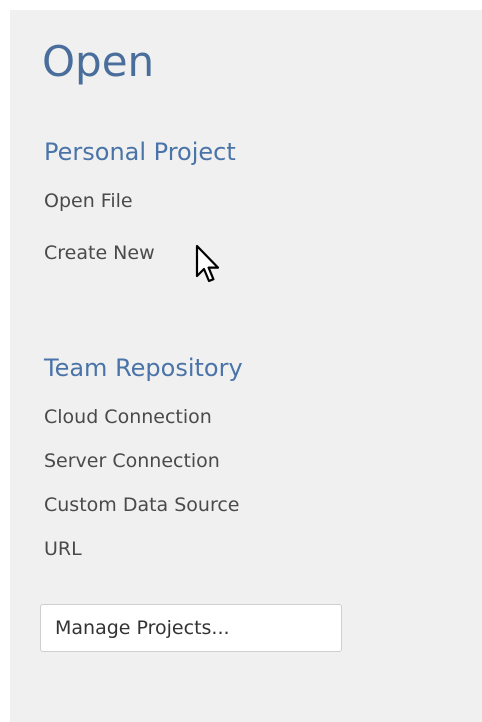 Image resolution: width=482 pixels, height=722 pixels. Describe the element at coordinates (99, 253) in the screenshot. I see `create-new-link: Create New` at that location.